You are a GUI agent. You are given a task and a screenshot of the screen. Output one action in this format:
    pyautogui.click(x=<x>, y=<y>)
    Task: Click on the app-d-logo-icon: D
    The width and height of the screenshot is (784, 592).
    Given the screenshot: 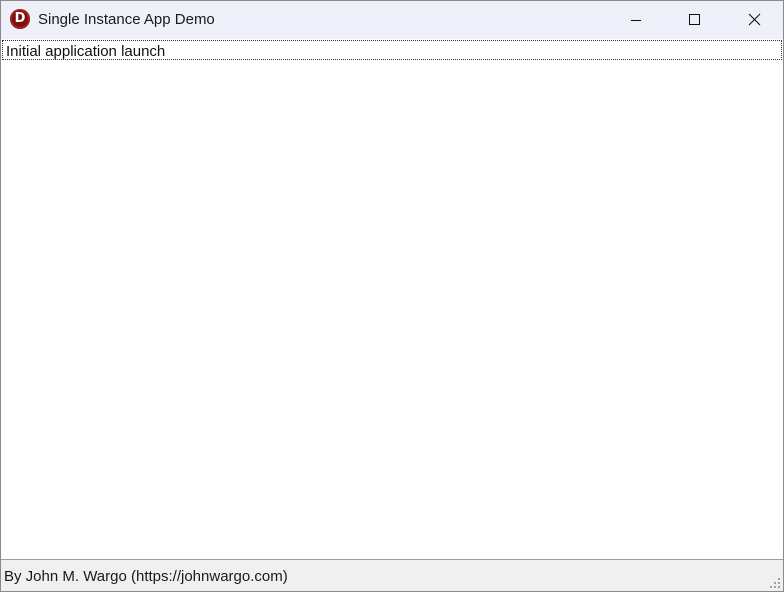 What is the action you would take?
    pyautogui.click(x=20, y=19)
    